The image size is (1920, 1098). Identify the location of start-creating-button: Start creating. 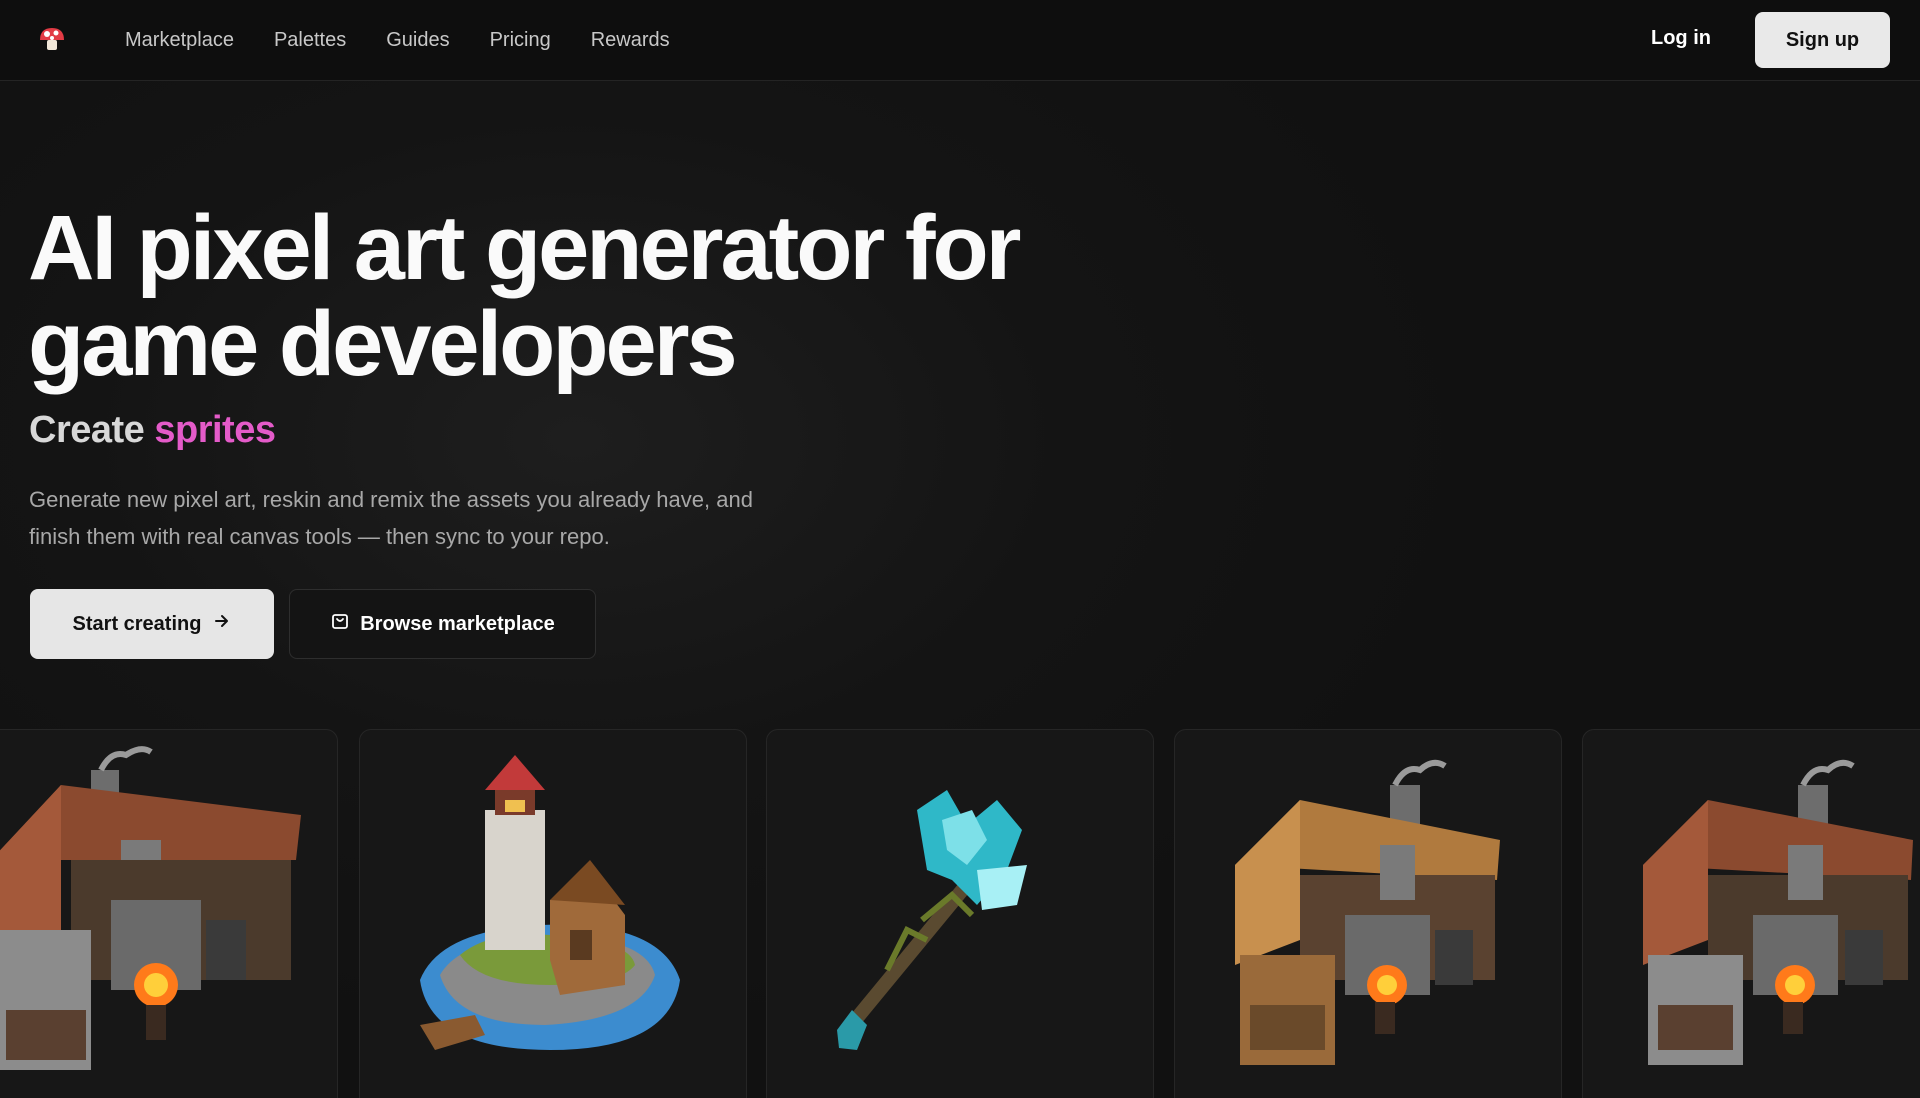
(152, 624).